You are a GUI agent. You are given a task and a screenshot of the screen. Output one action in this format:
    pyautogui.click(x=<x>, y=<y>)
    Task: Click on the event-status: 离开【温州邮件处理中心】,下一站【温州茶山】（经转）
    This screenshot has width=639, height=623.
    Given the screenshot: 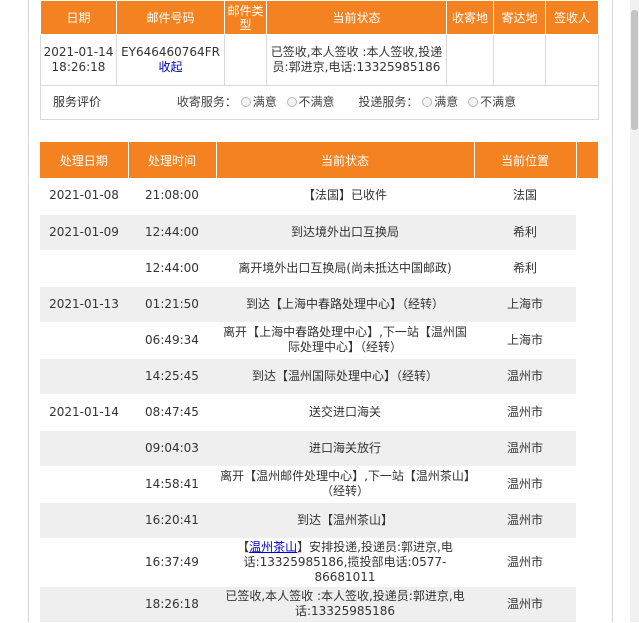 What is the action you would take?
    pyautogui.click(x=345, y=484)
    